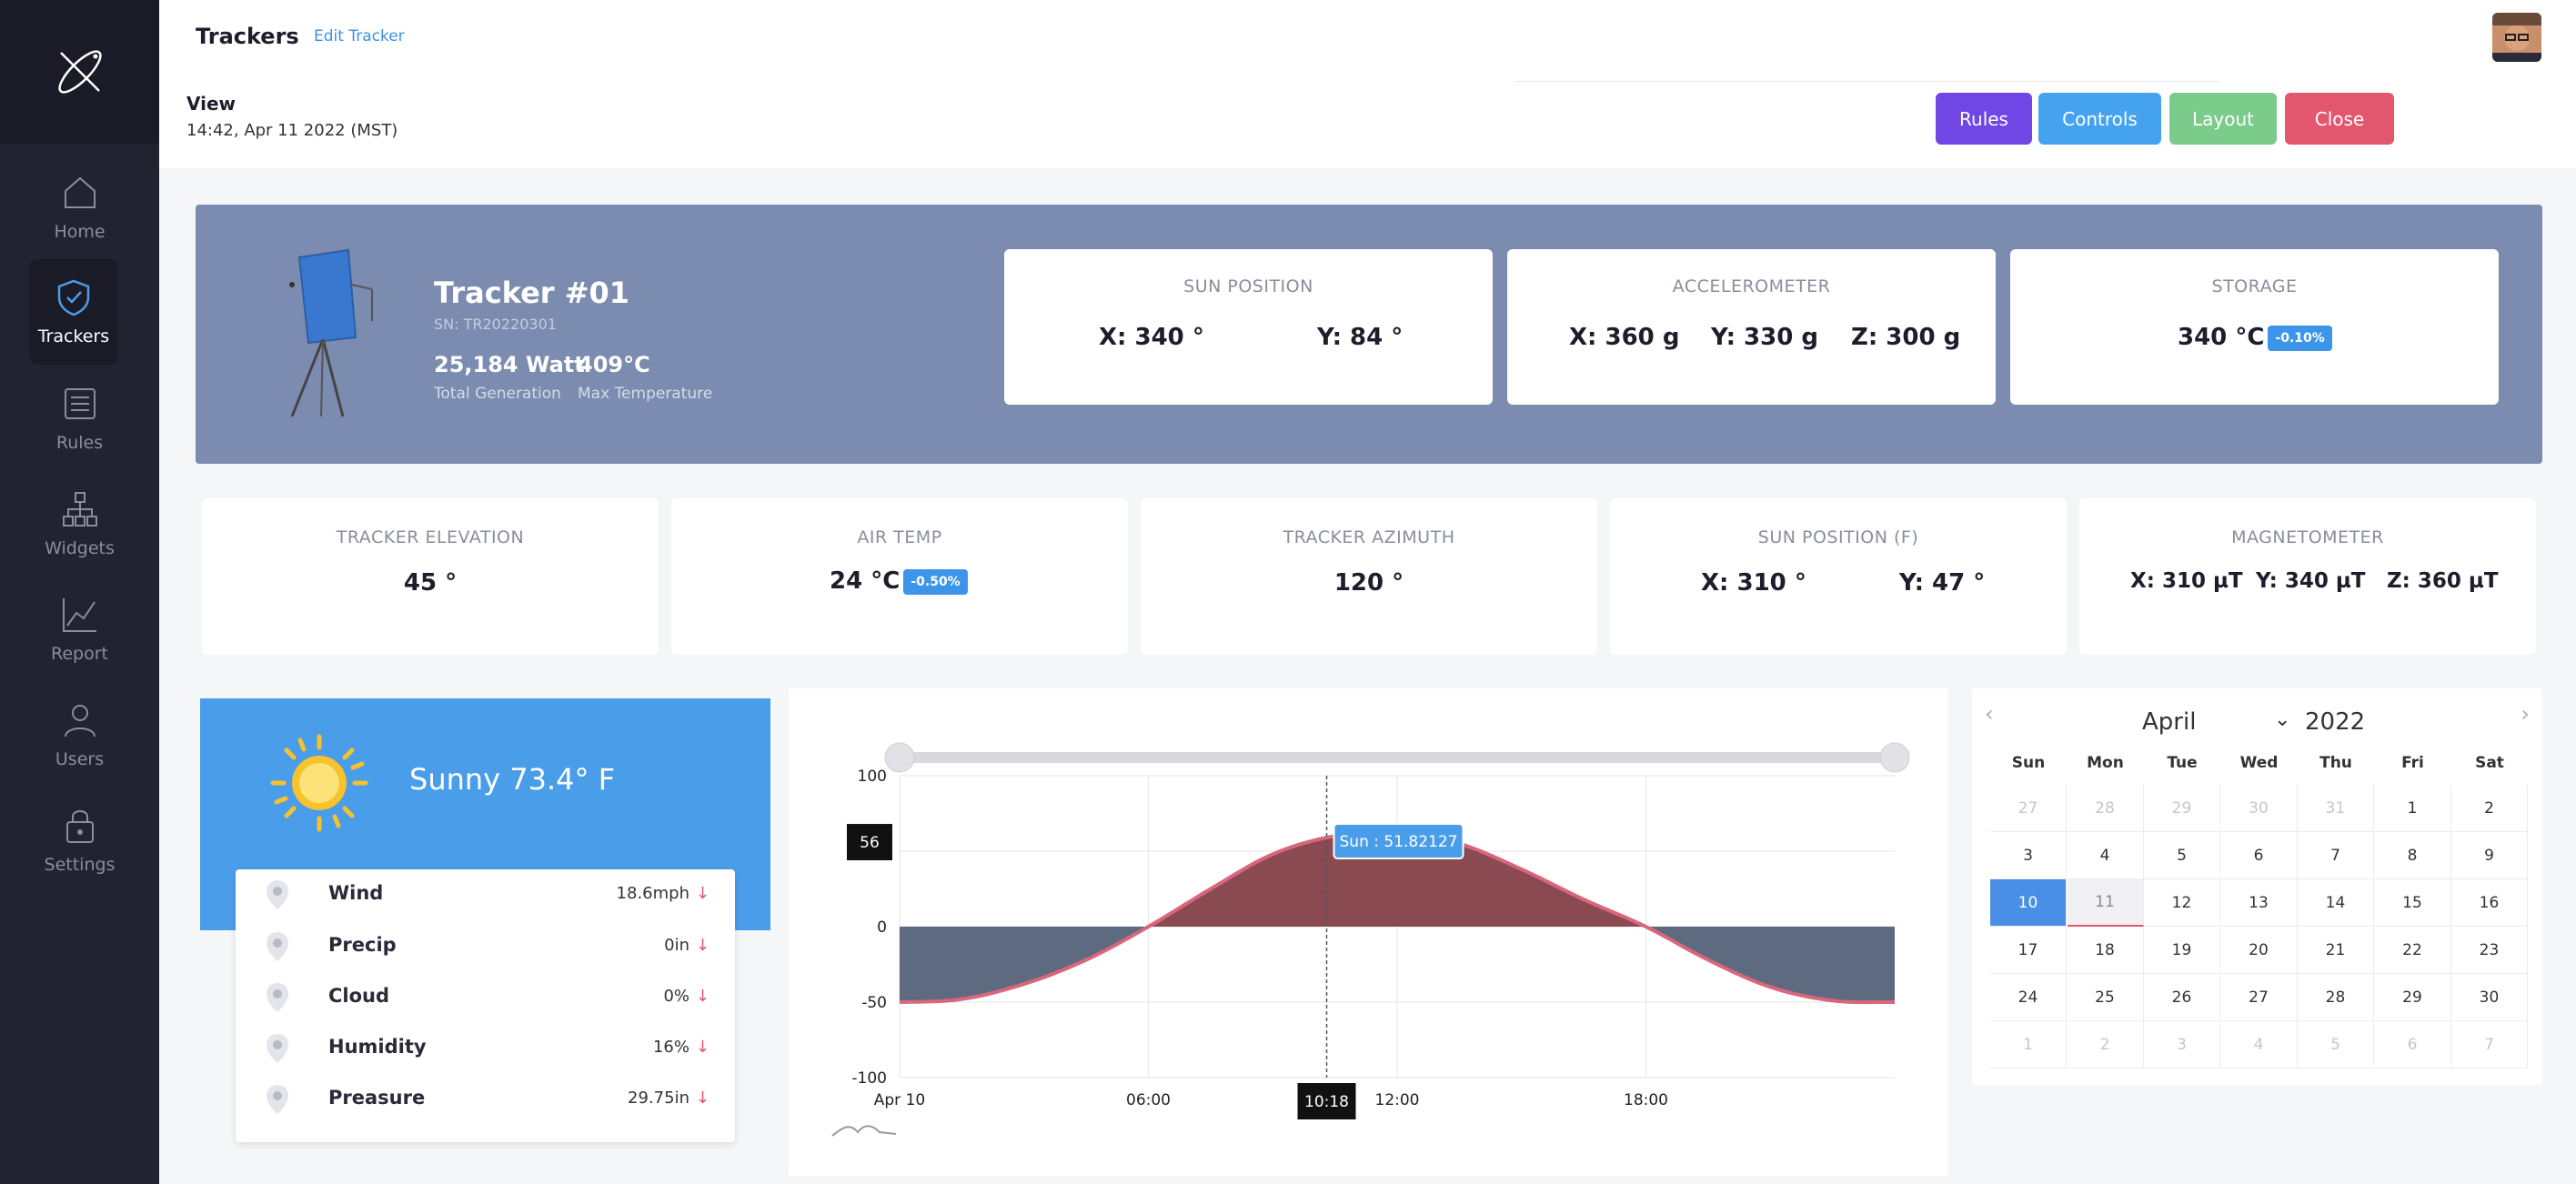  Describe the element at coordinates (485, 1099) in the screenshot. I see `list-item: Preasure 29.75in ↓` at that location.